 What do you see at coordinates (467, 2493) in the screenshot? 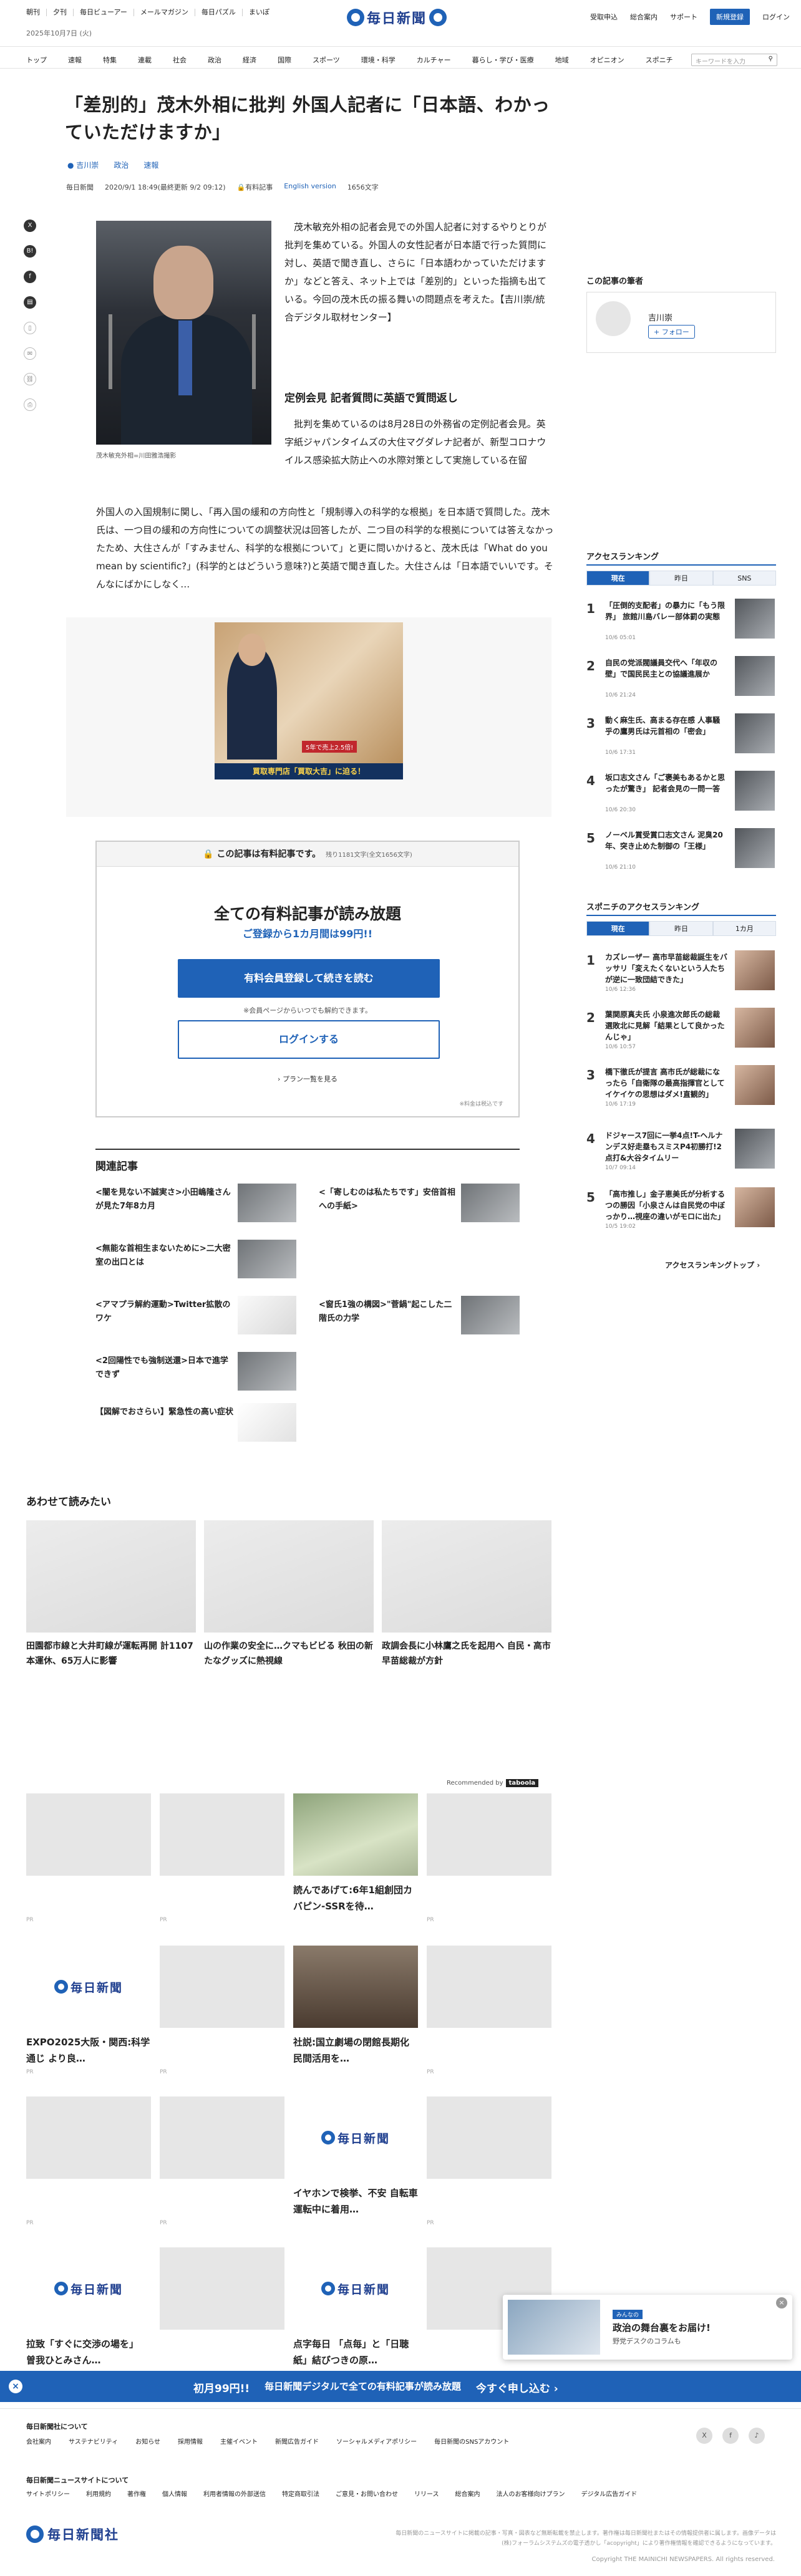
I see `footer-link: 総合案内` at bounding box center [467, 2493].